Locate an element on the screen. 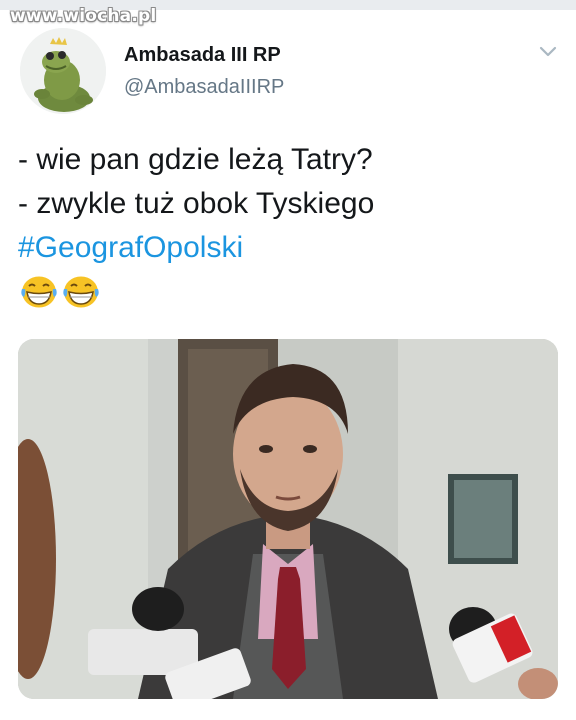 The height and width of the screenshot is (720, 576). avatar is located at coordinates (63, 71).